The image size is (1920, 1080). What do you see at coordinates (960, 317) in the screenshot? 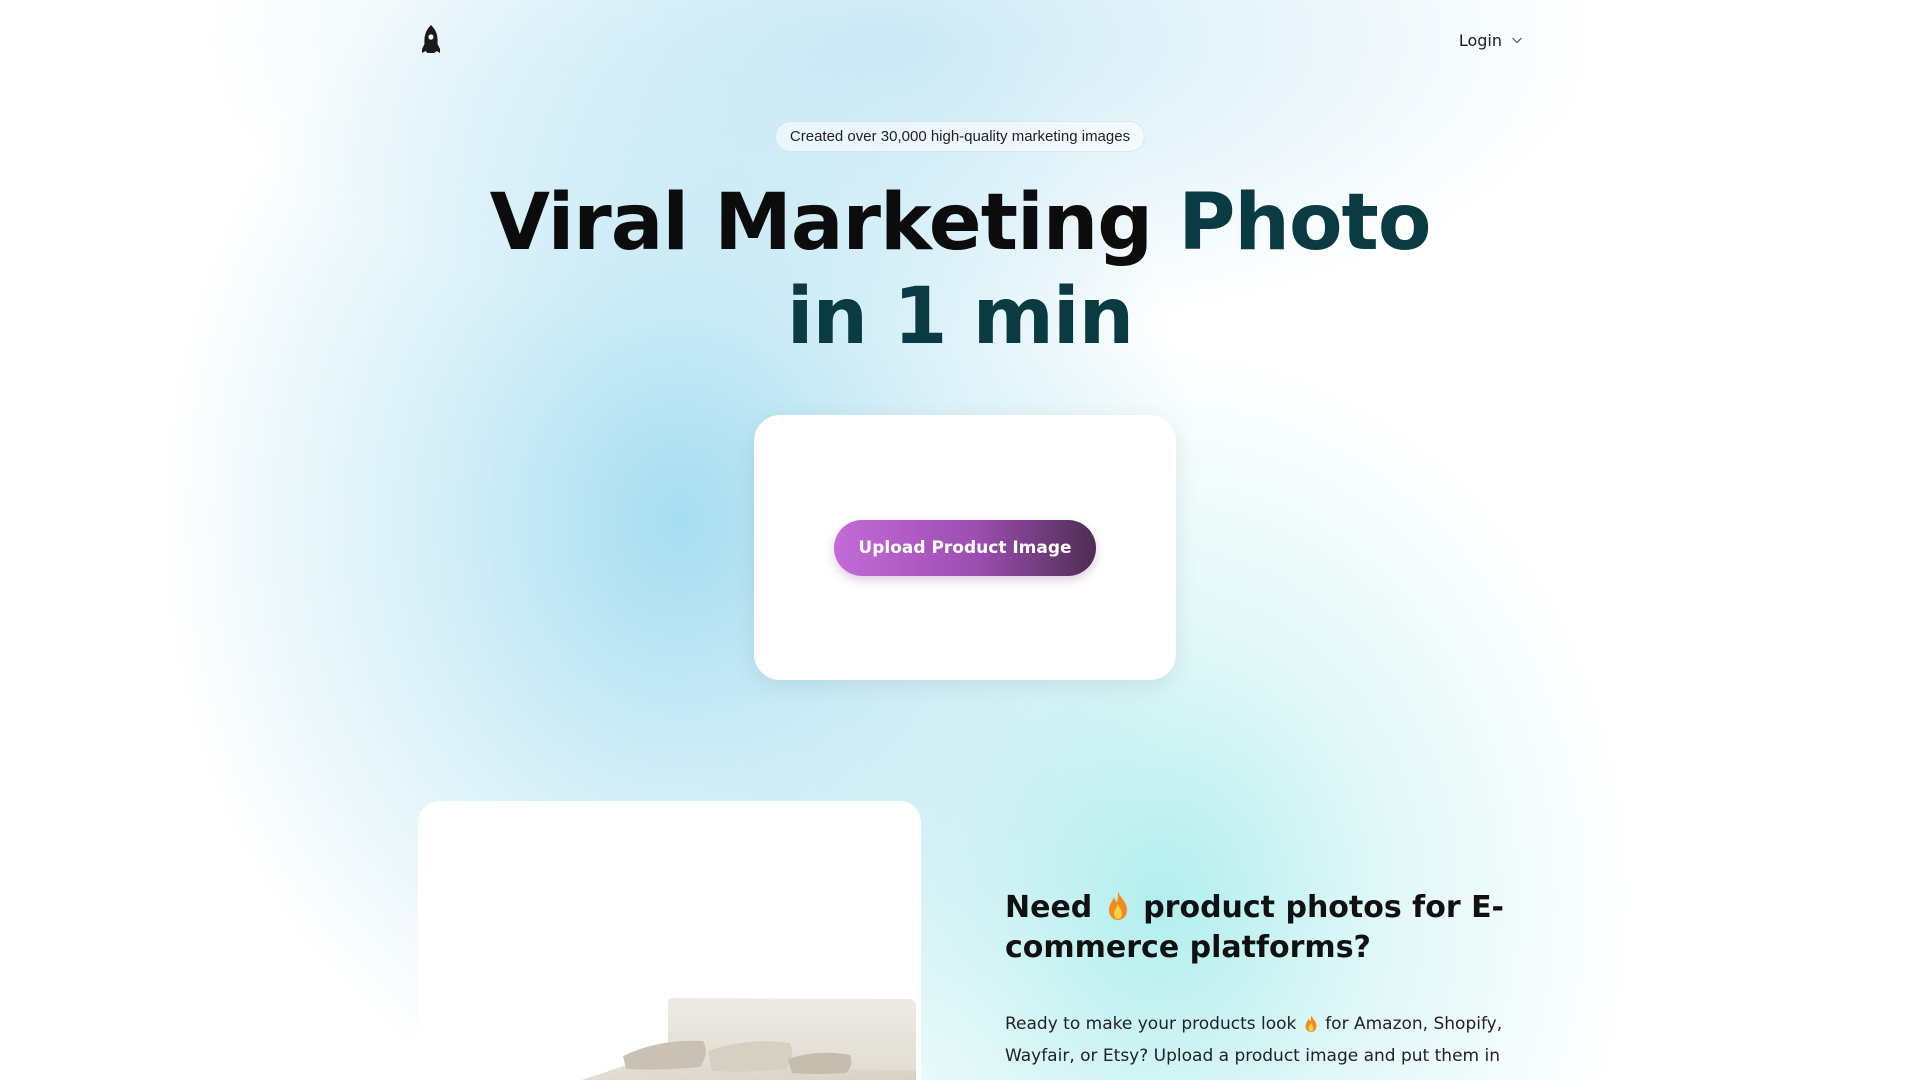
I see `hero-title-line-2: in 1 min` at bounding box center [960, 317].